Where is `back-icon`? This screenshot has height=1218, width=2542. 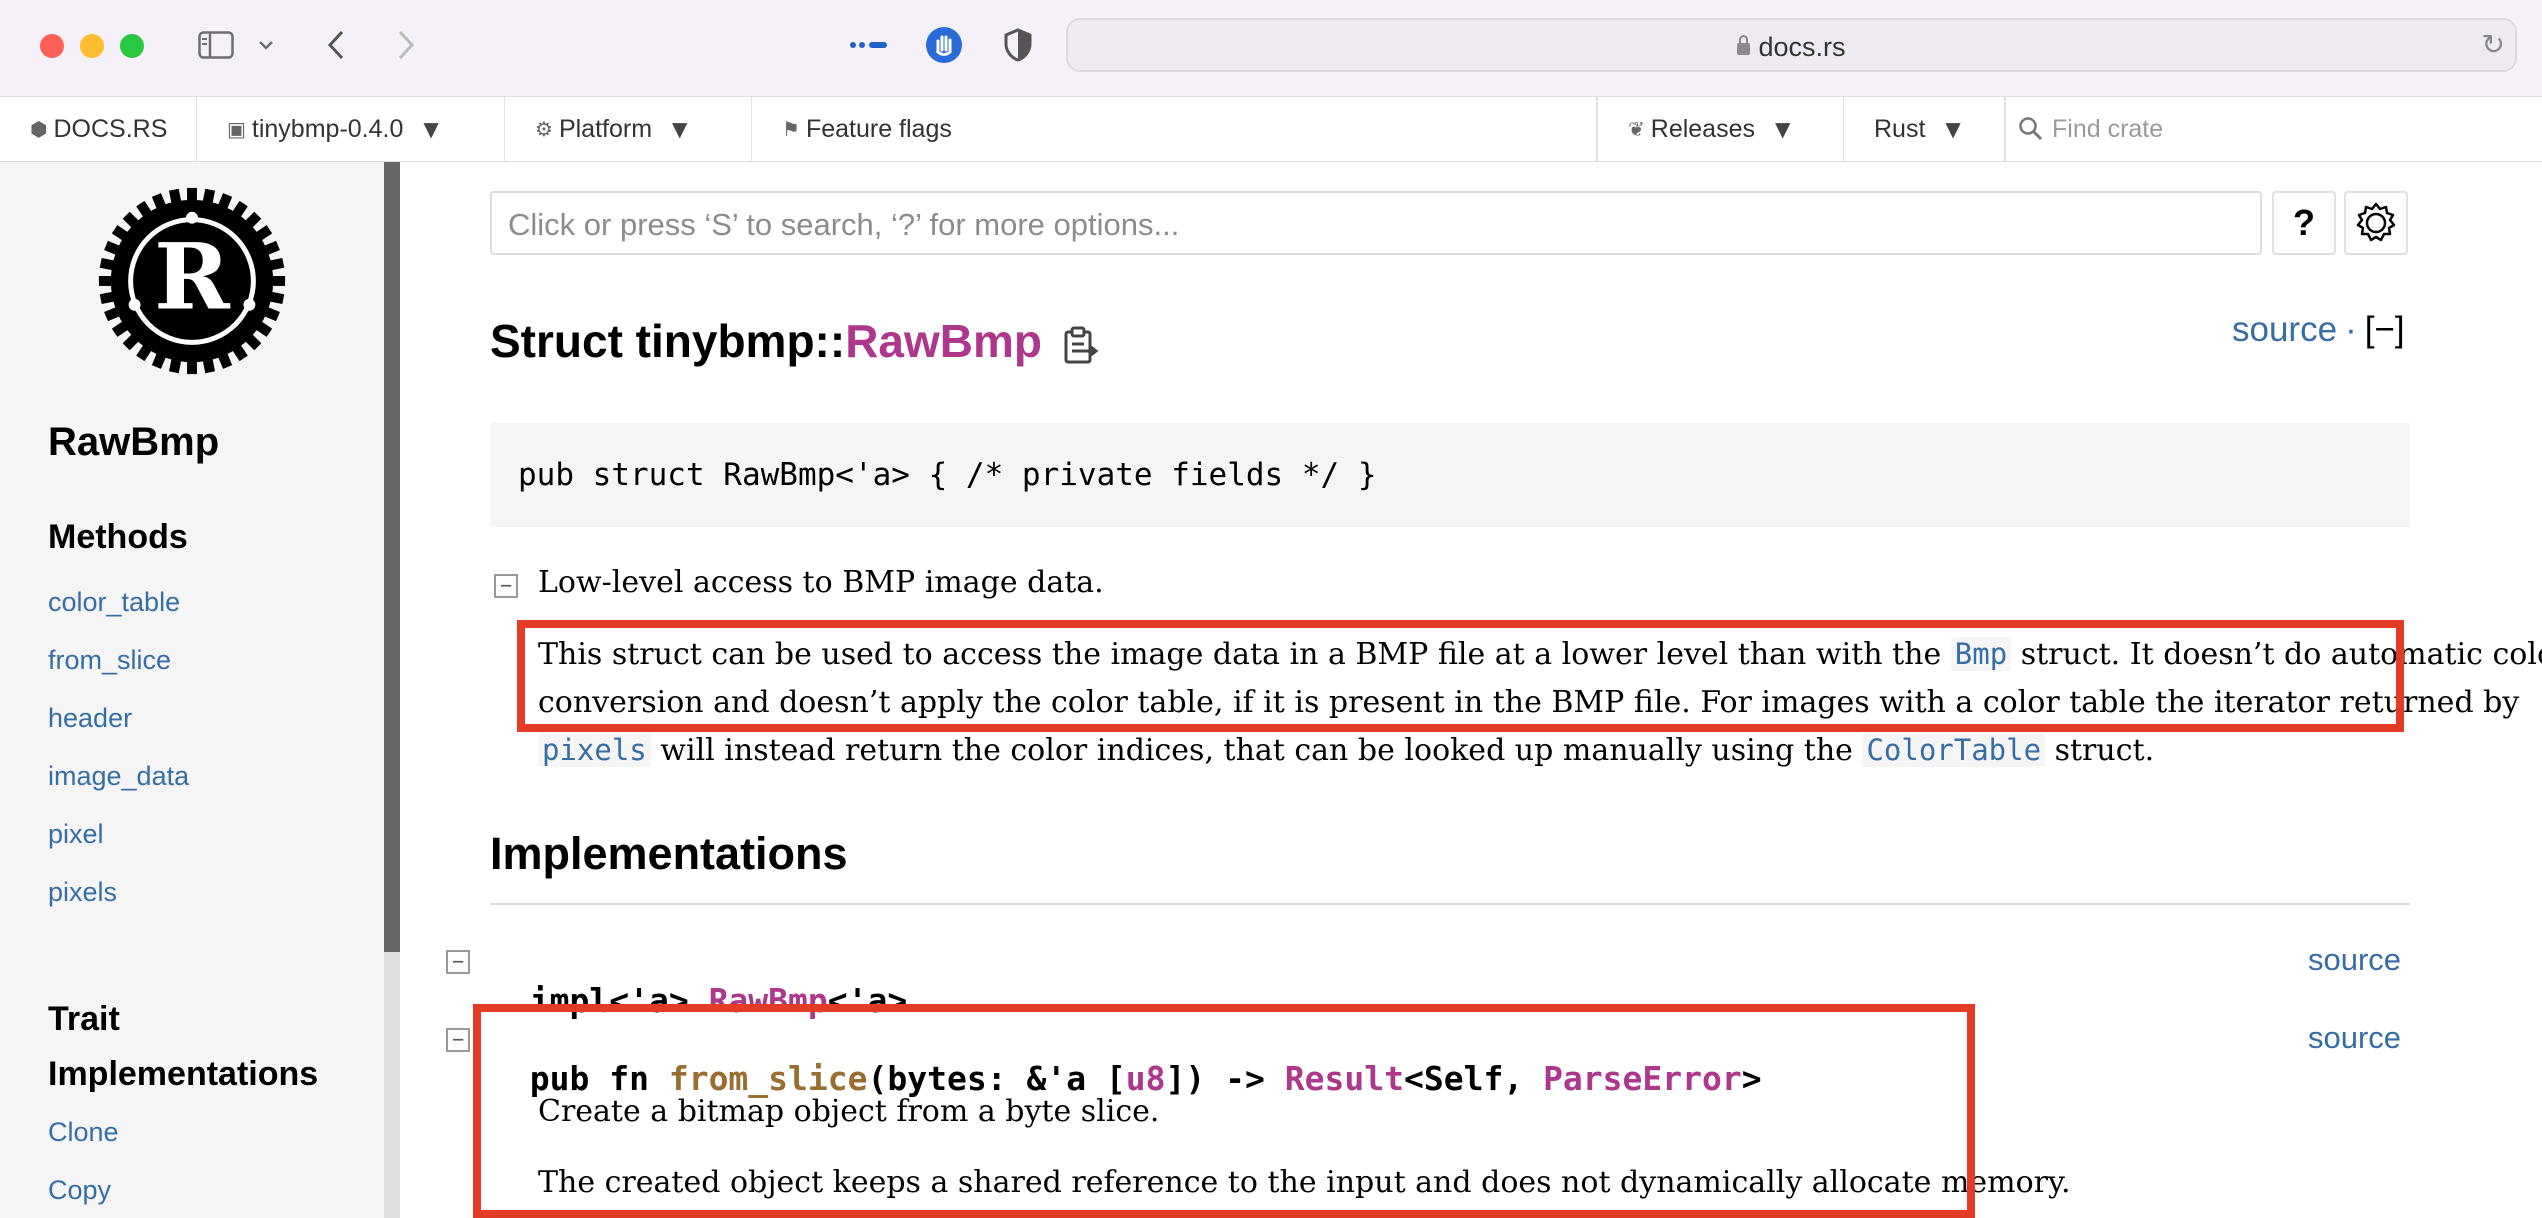
back-icon is located at coordinates (336, 45).